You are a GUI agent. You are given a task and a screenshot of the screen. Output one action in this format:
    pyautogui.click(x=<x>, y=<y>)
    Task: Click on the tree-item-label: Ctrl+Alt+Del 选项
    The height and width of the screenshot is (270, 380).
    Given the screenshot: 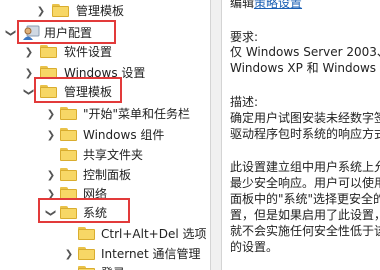 What is the action you would take?
    pyautogui.click(x=154, y=234)
    